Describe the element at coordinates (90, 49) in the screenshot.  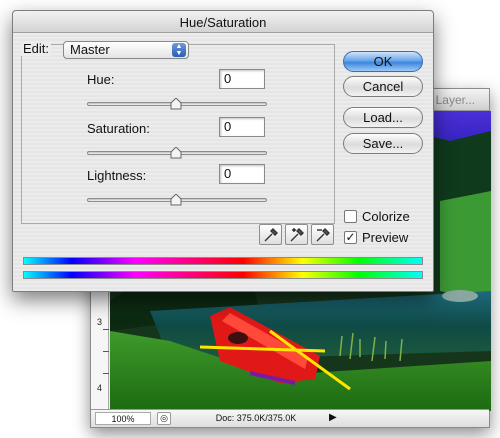
I see `edit-select-value: Master` at that location.